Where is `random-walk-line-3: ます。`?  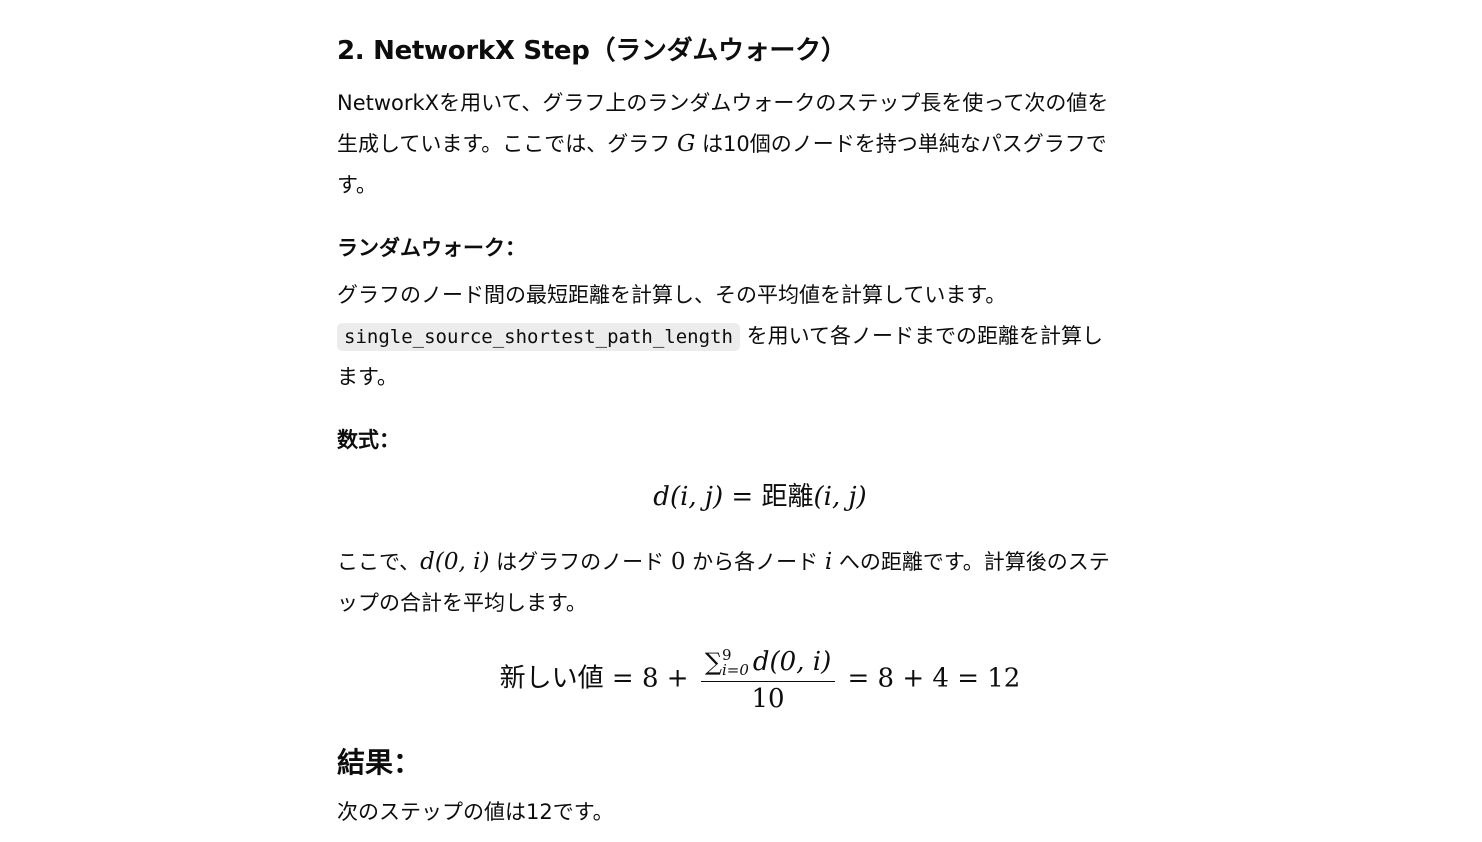 random-walk-line-3: ます。 is located at coordinates (367, 377).